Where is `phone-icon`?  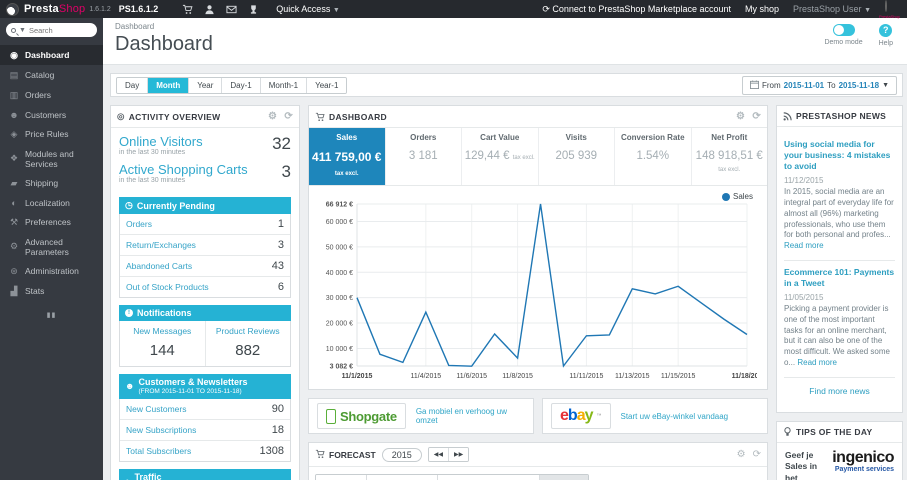 phone-icon is located at coordinates (331, 416).